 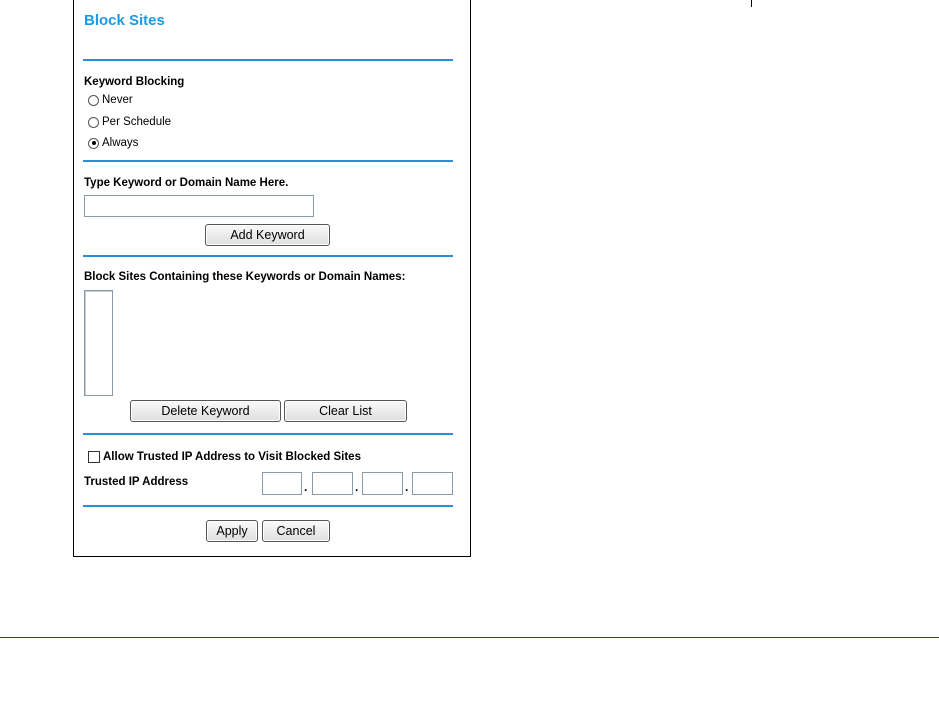 I want to click on radio-per-schedule-label: Per Schedule, so click(x=137, y=122).